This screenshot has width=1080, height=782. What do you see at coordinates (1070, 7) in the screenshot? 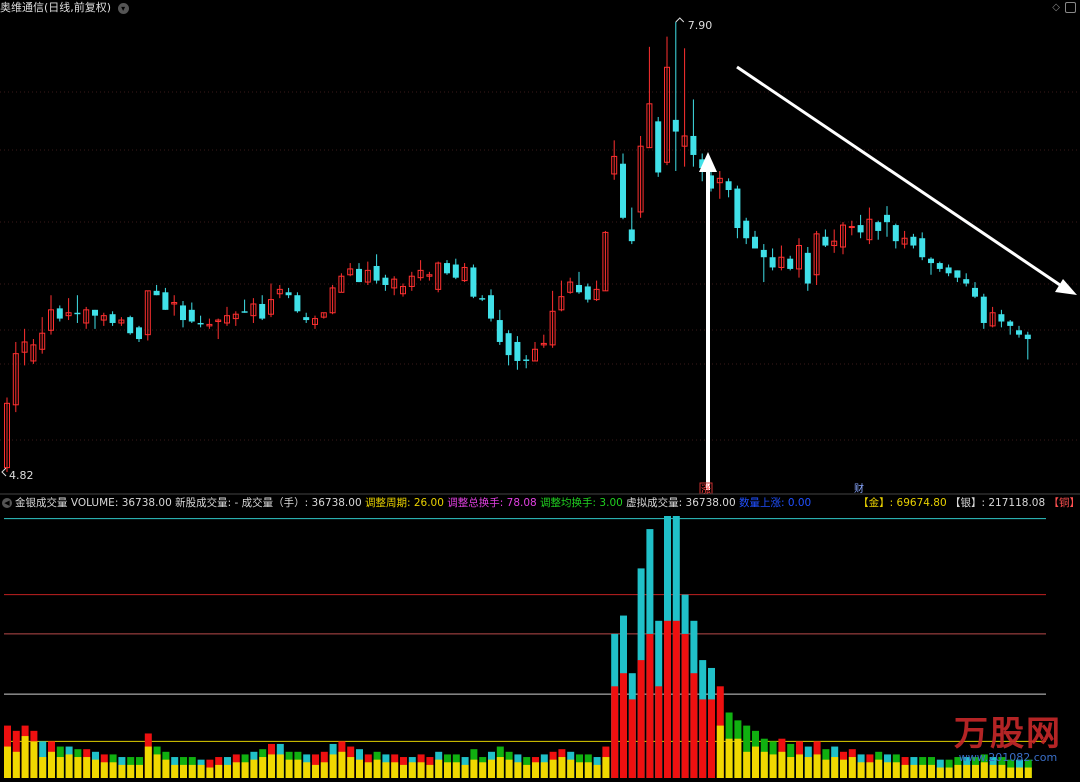
I see `restore-window-icon` at bounding box center [1070, 7].